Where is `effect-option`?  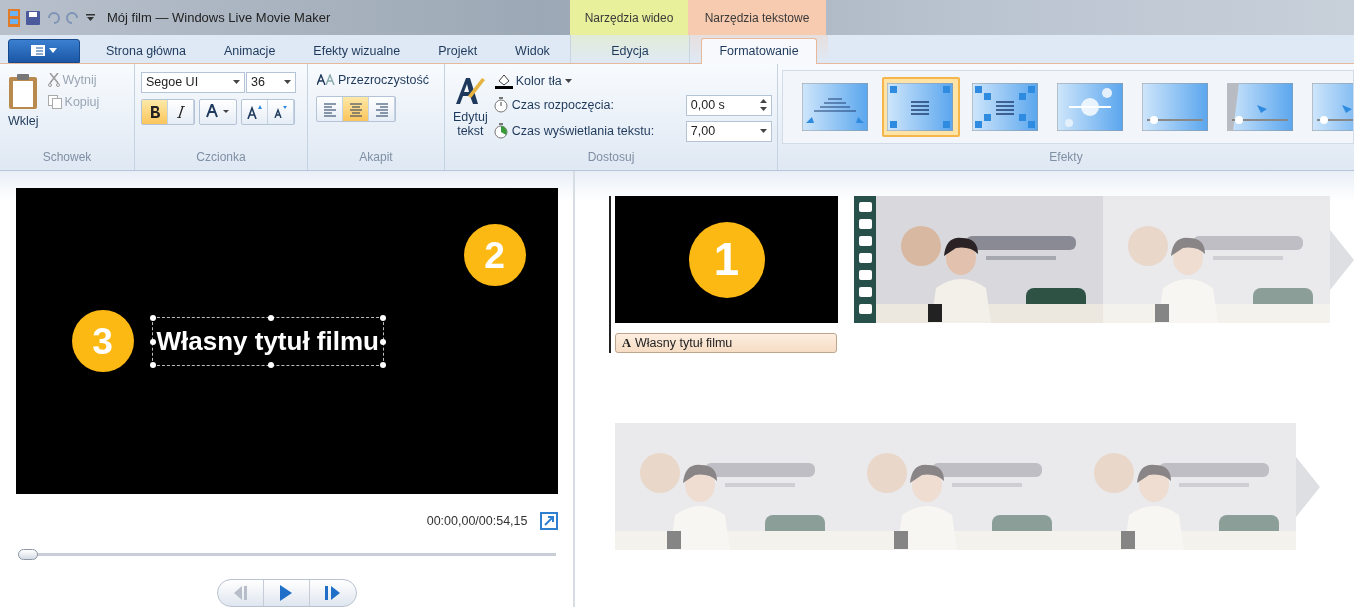
effect-option is located at coordinates (921, 106).